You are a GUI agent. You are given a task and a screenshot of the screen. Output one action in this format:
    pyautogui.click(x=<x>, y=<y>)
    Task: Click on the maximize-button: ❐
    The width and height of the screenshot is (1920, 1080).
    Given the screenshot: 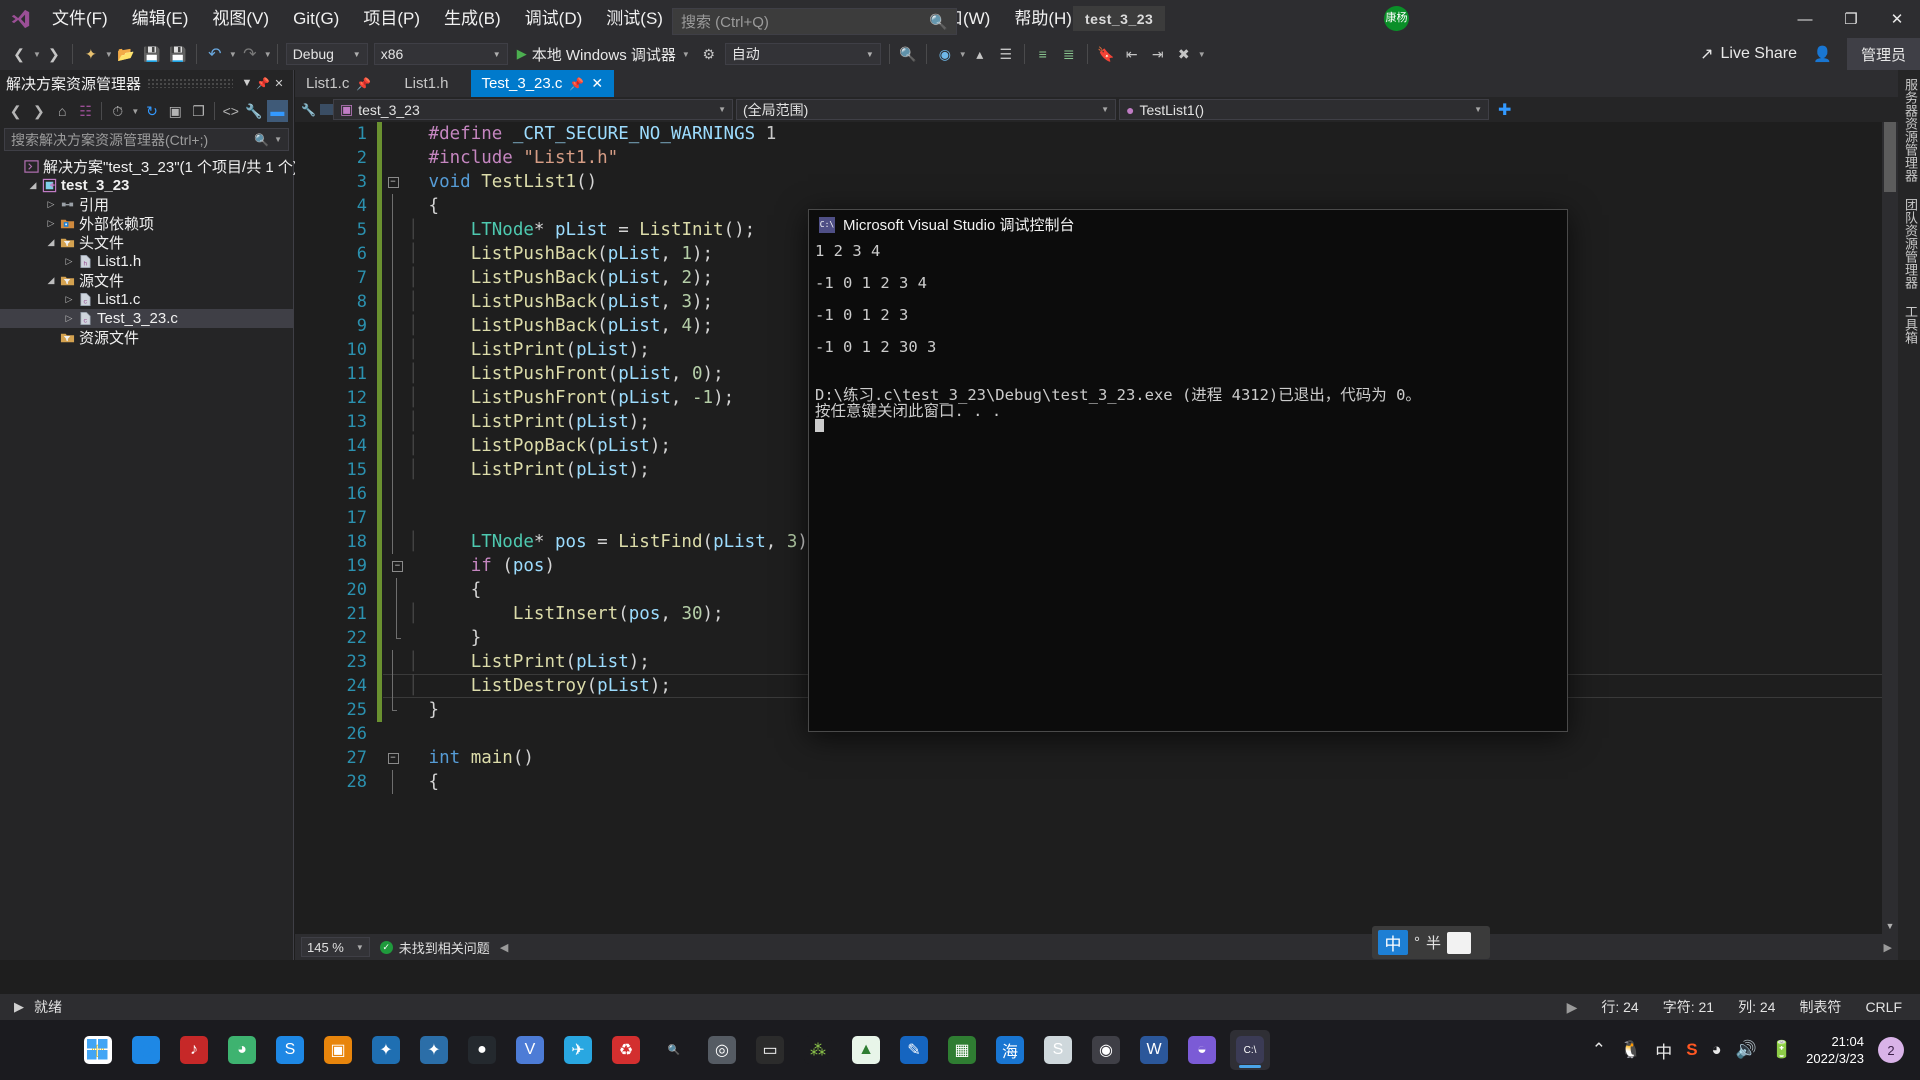 What is the action you would take?
    pyautogui.click(x=1851, y=19)
    